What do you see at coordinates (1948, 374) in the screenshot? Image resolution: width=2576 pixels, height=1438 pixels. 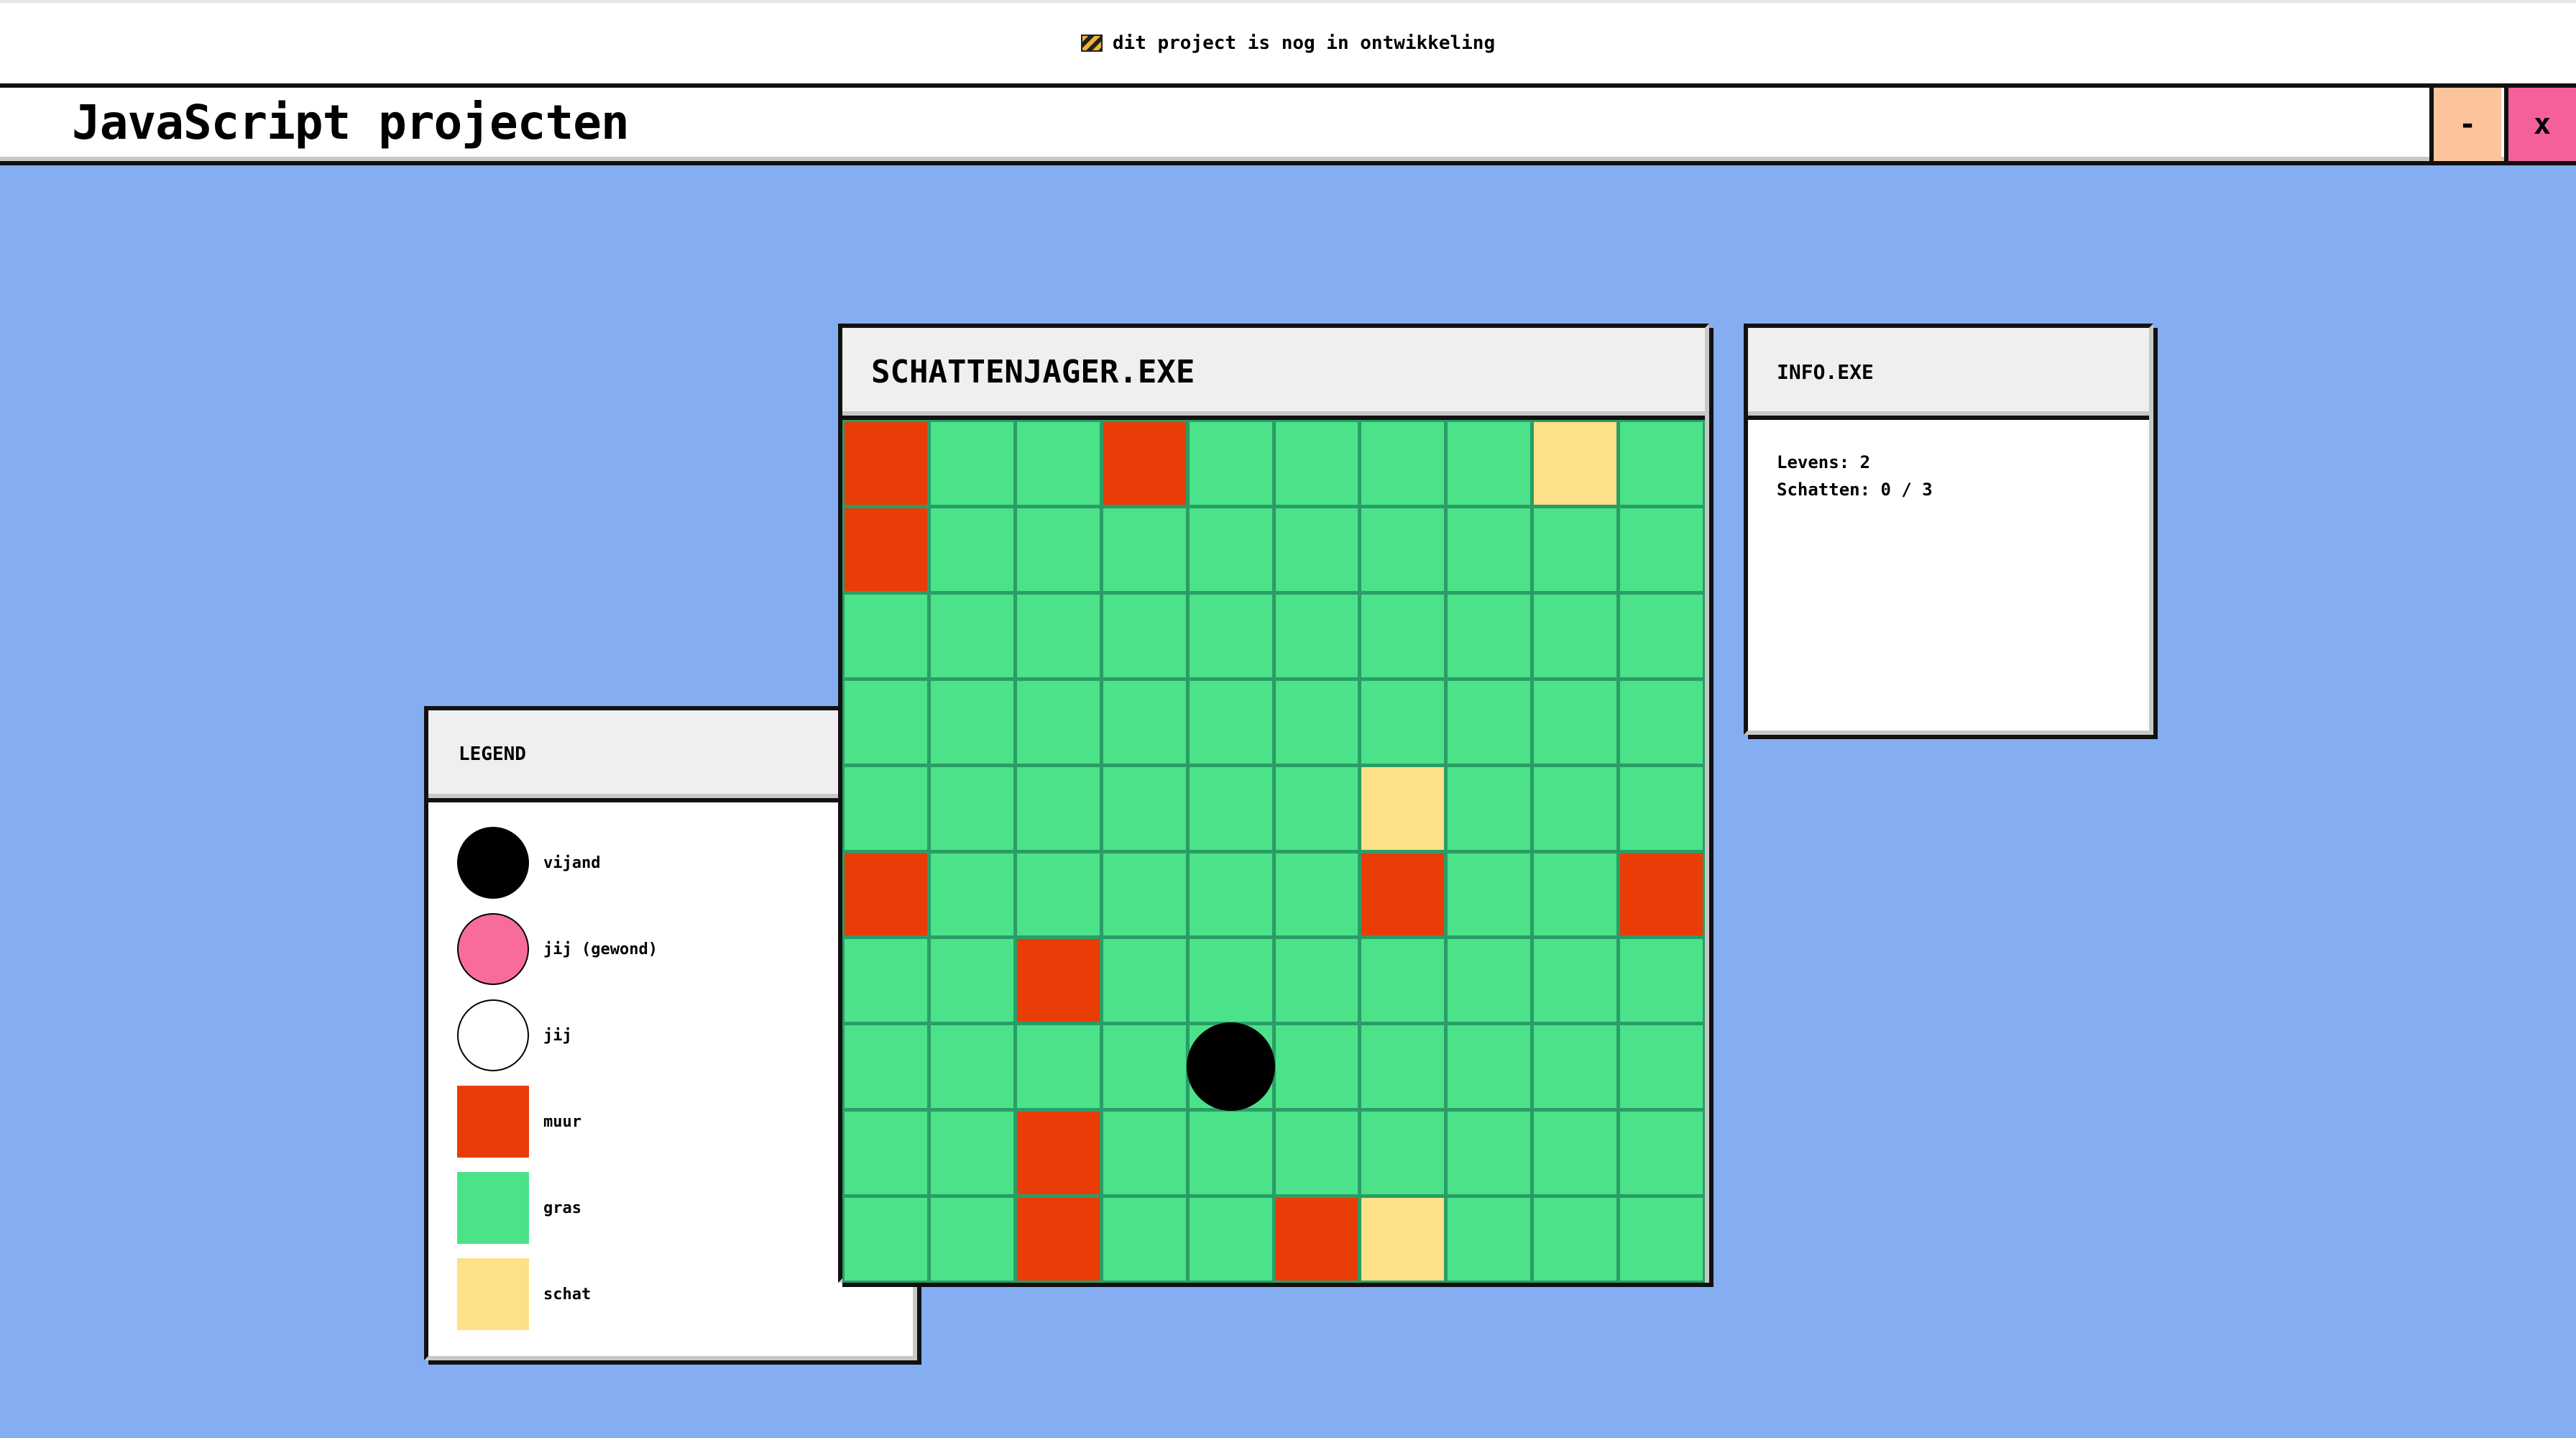 I see `info-window-header: INFO.EXE` at bounding box center [1948, 374].